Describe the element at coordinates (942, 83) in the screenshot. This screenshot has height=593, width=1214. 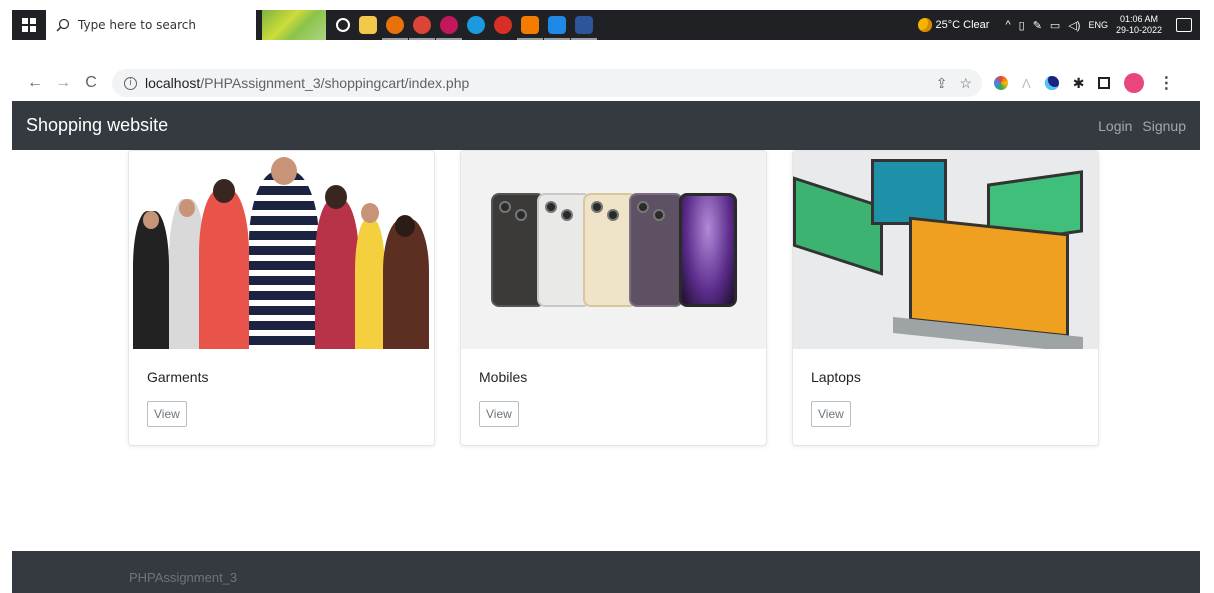
I see `share-icon: ⇪` at that location.